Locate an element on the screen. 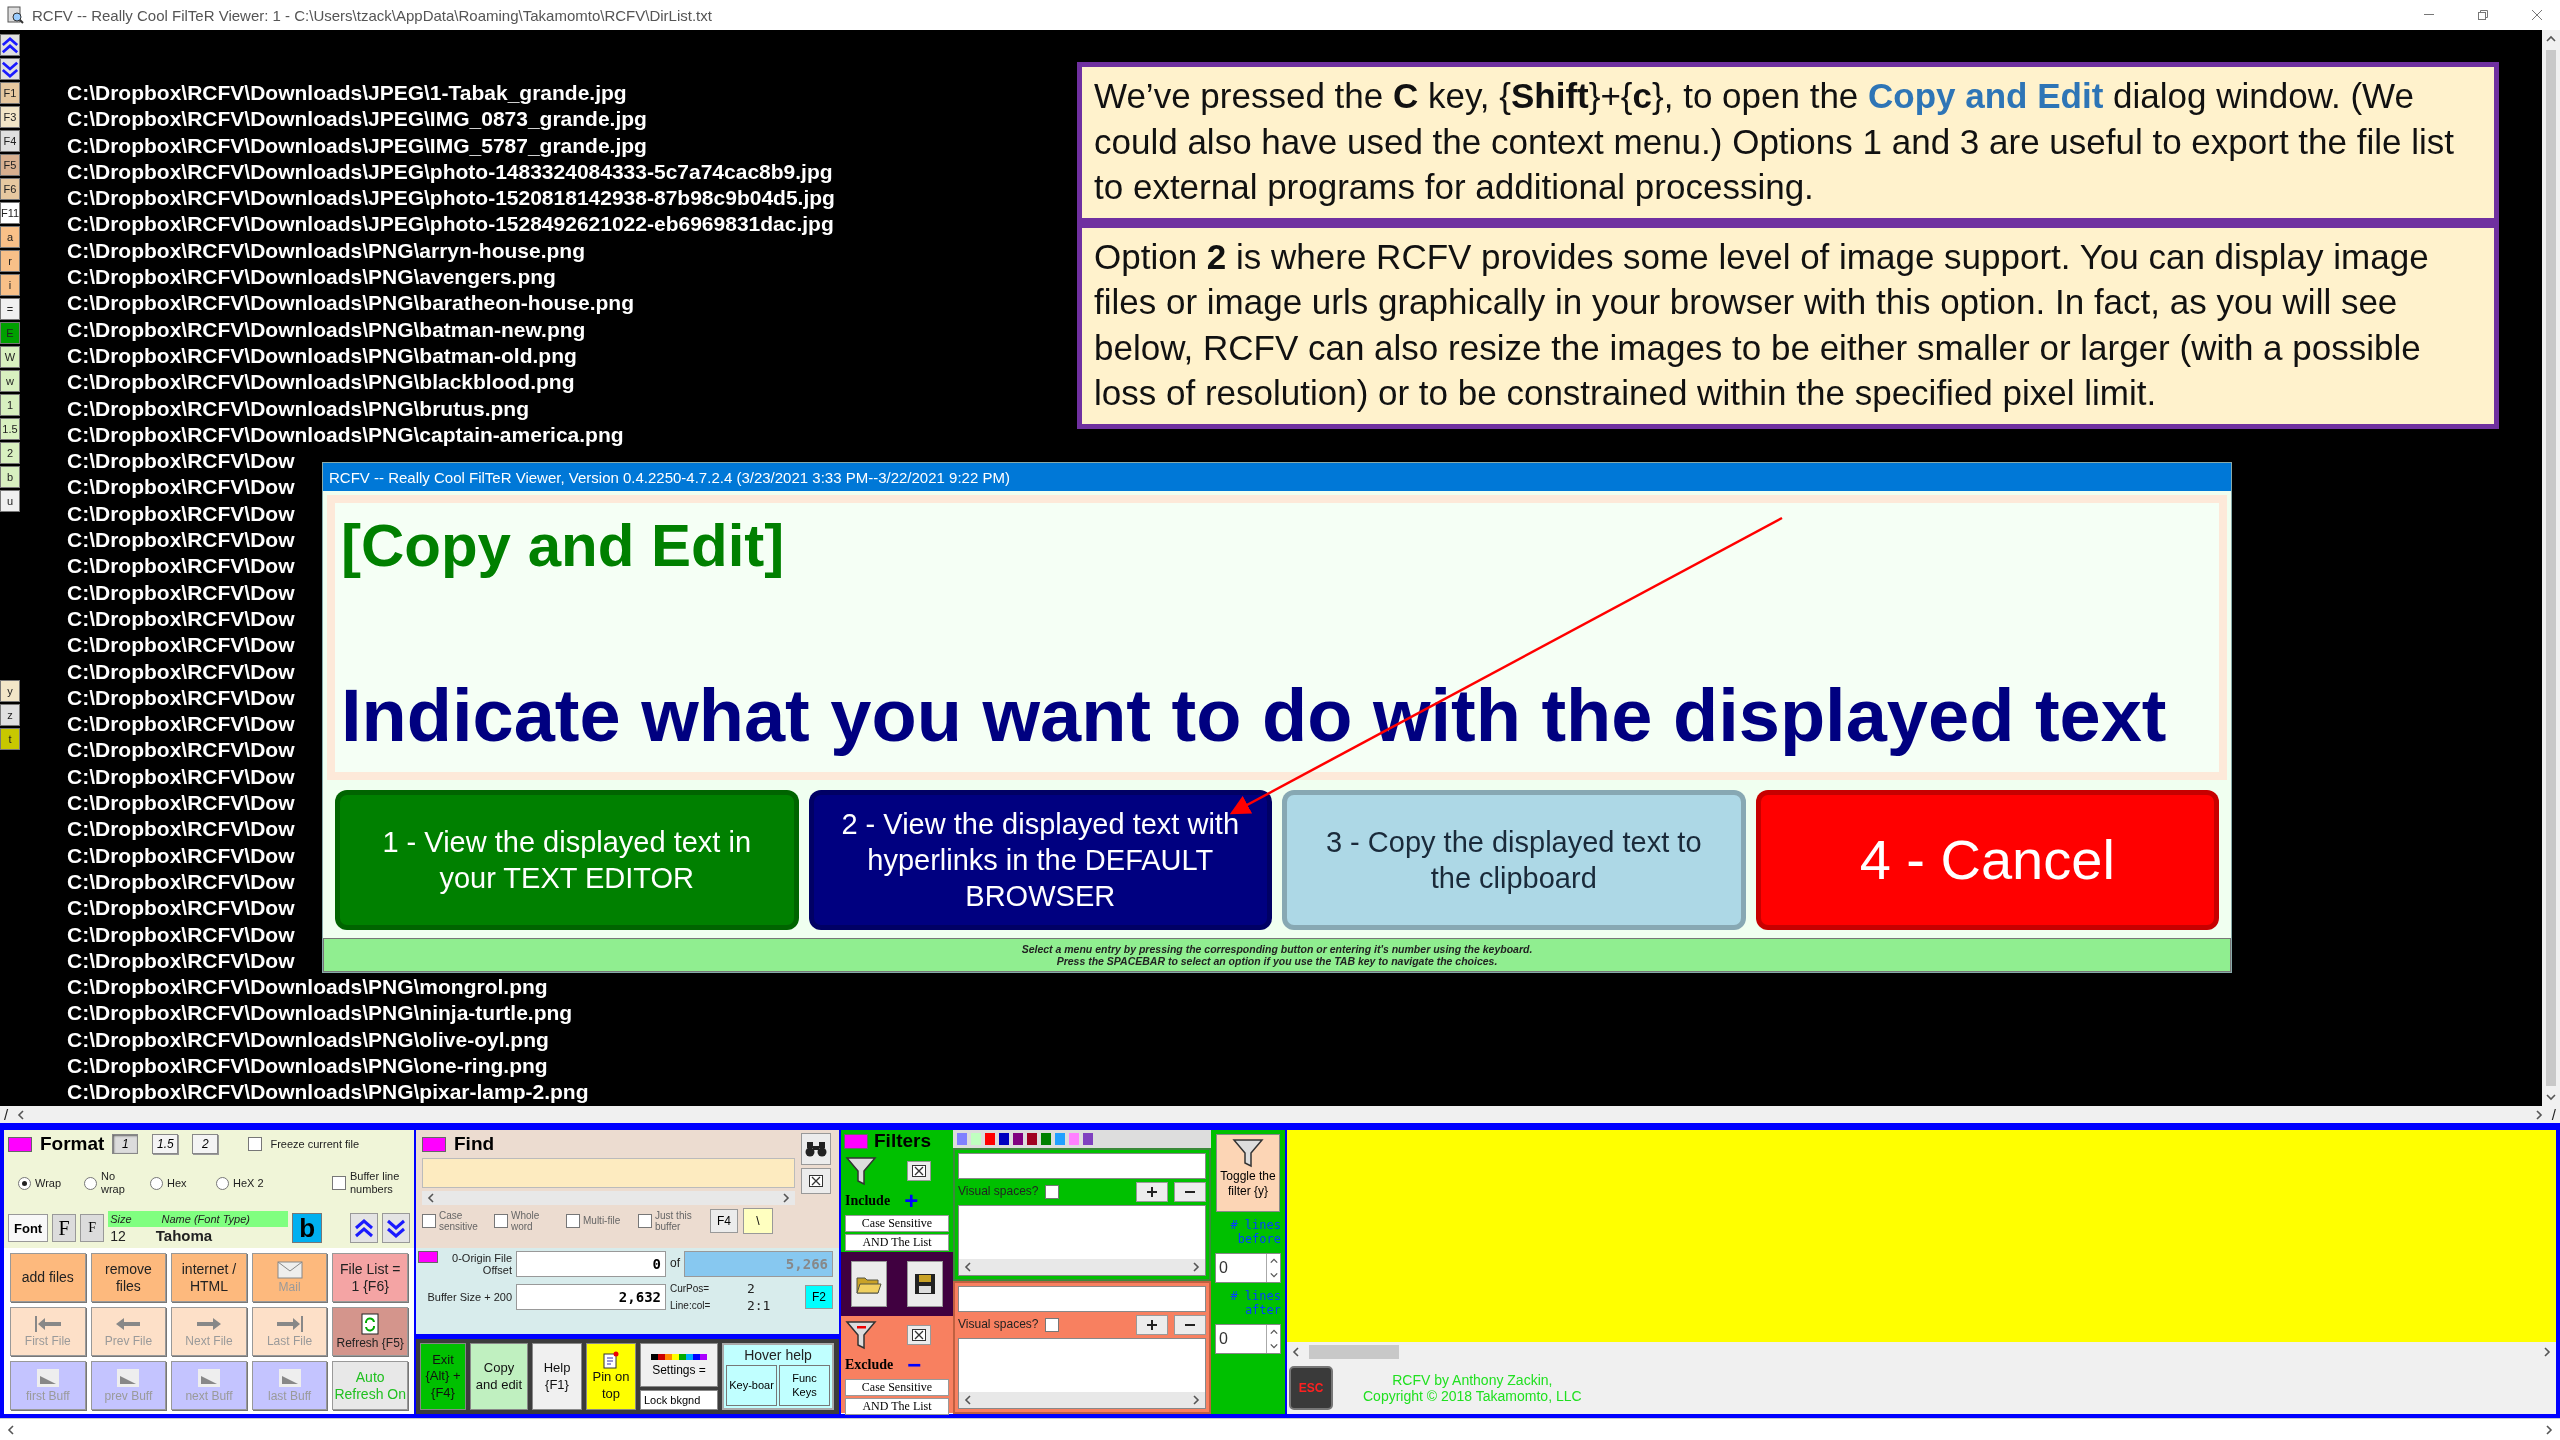  small-font-button: F is located at coordinates (92, 1228).